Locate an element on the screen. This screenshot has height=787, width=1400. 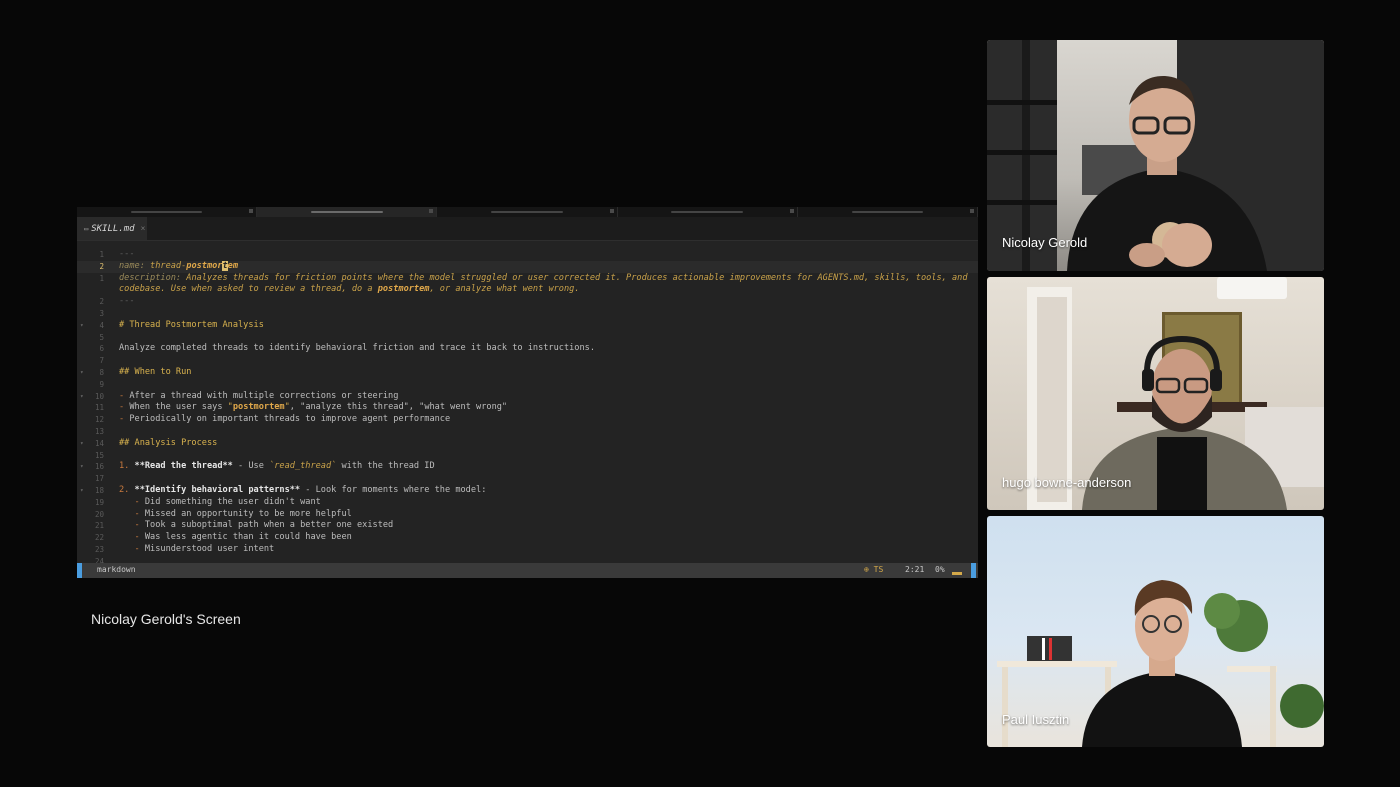
editor-line: 9 is located at coordinates (527, 385).